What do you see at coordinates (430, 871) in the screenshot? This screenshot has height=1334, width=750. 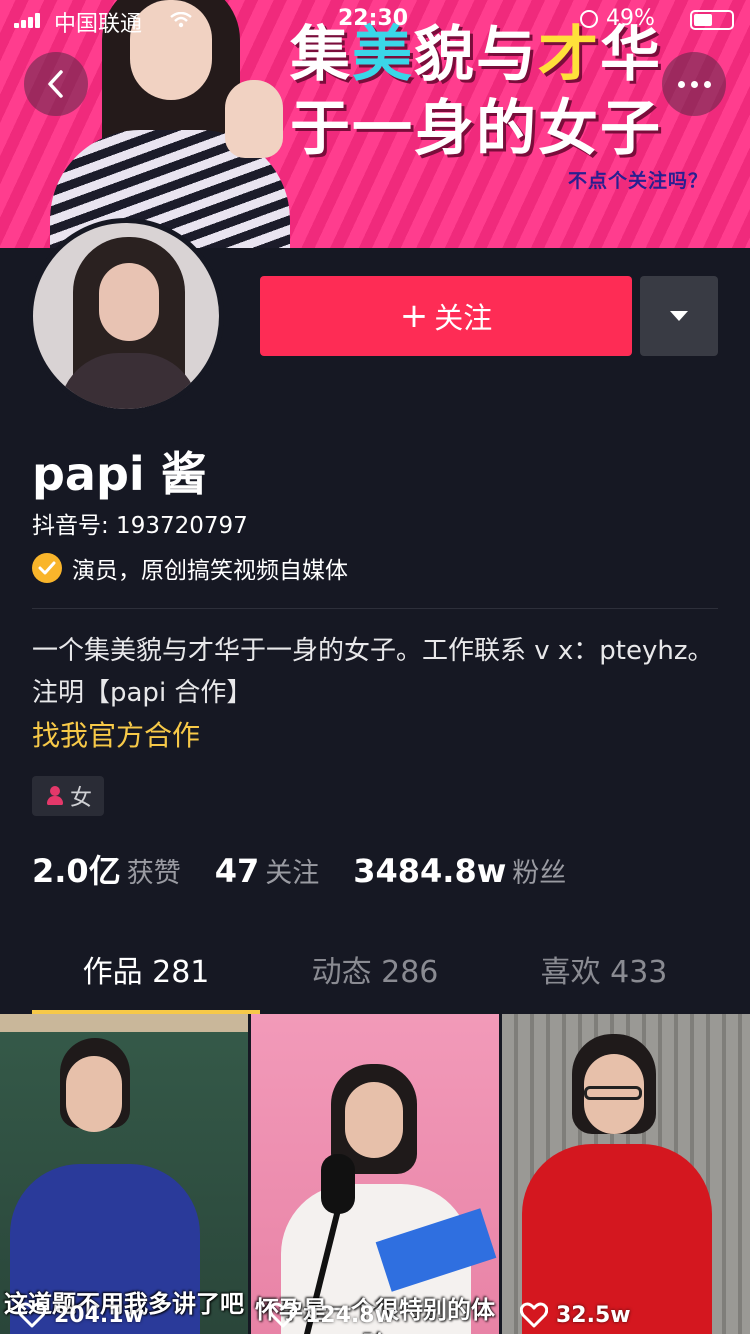 I see `stat-followers-value: 3484.8w` at bounding box center [430, 871].